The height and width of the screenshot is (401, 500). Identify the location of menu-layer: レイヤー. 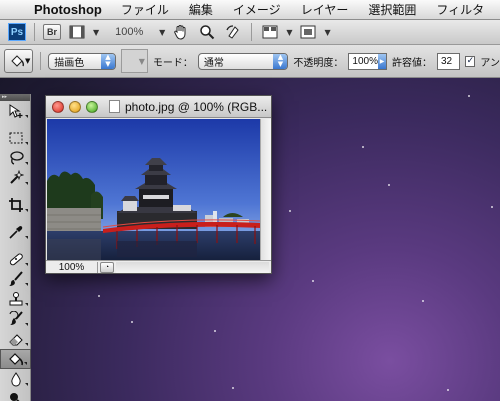
(325, 9).